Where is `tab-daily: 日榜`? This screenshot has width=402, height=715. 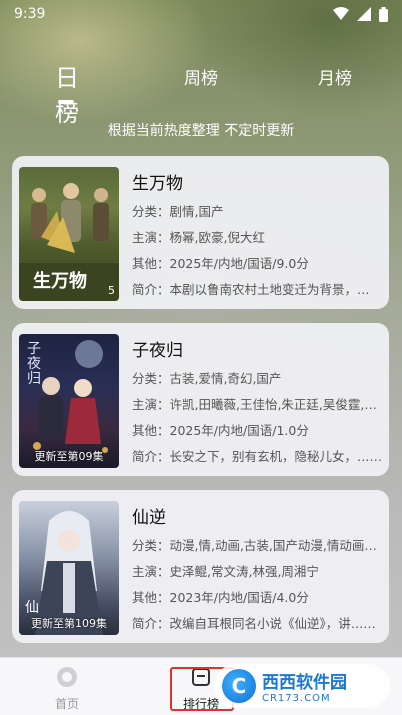
tab-daily: 日榜 is located at coordinates (67, 93).